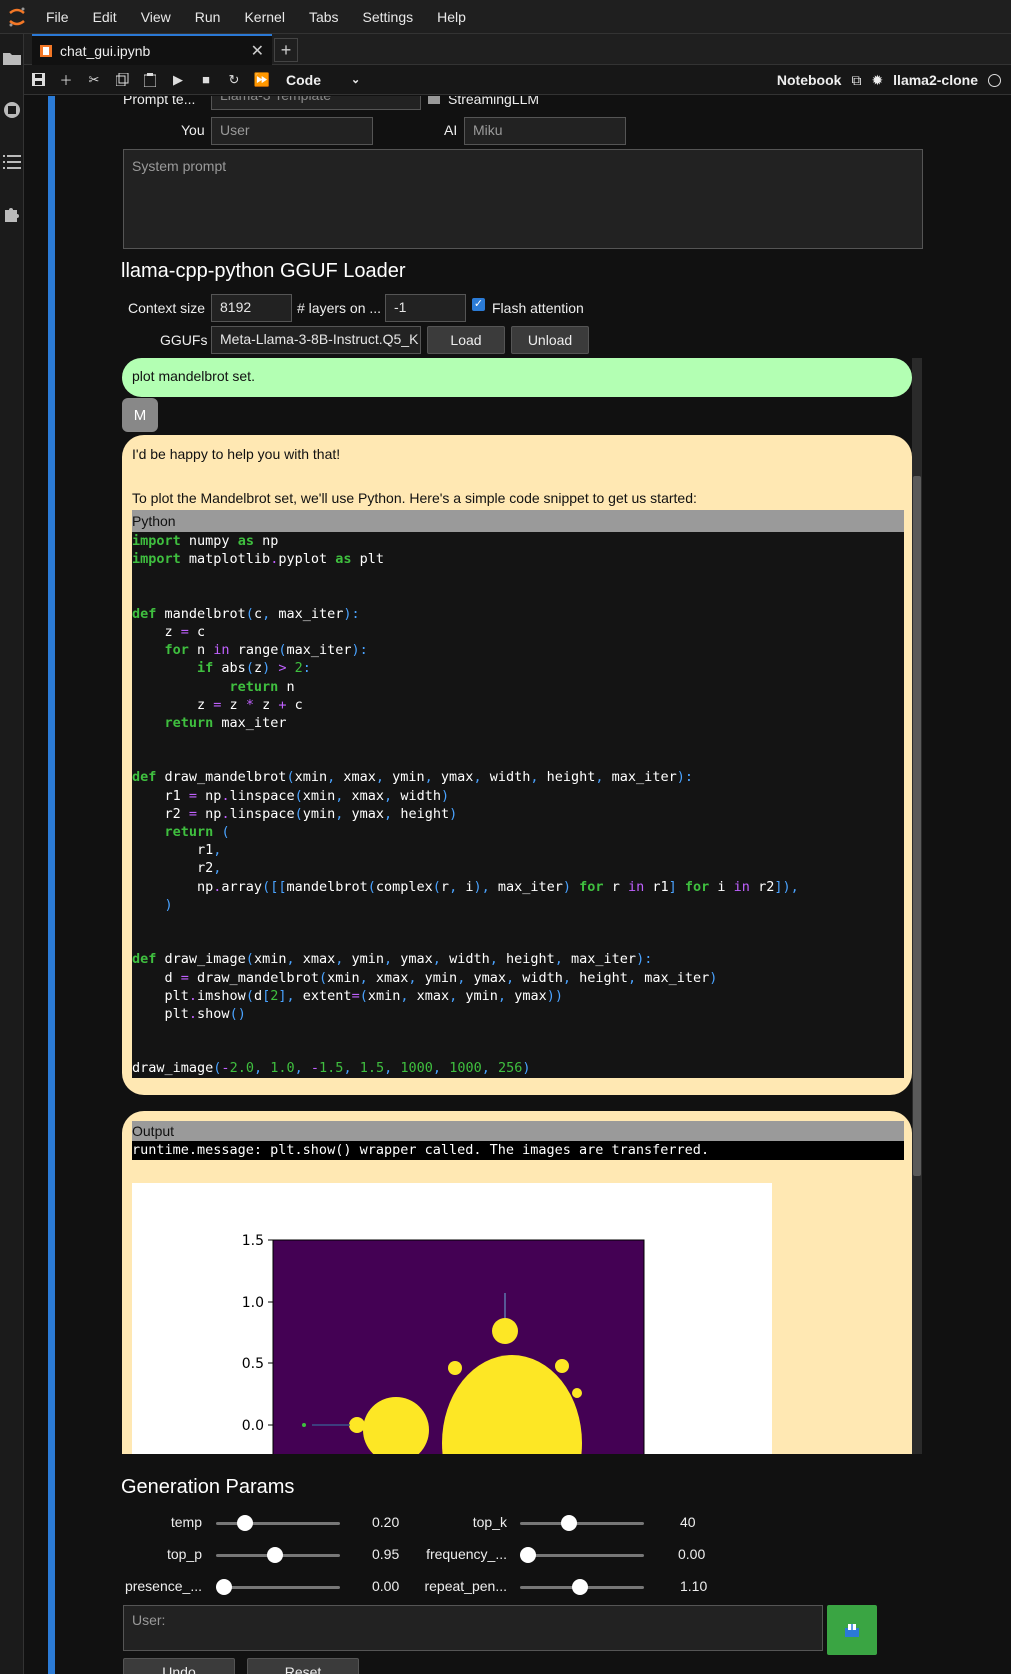  What do you see at coordinates (253, 1364) in the screenshot?
I see `ytick-label: 0.5` at bounding box center [253, 1364].